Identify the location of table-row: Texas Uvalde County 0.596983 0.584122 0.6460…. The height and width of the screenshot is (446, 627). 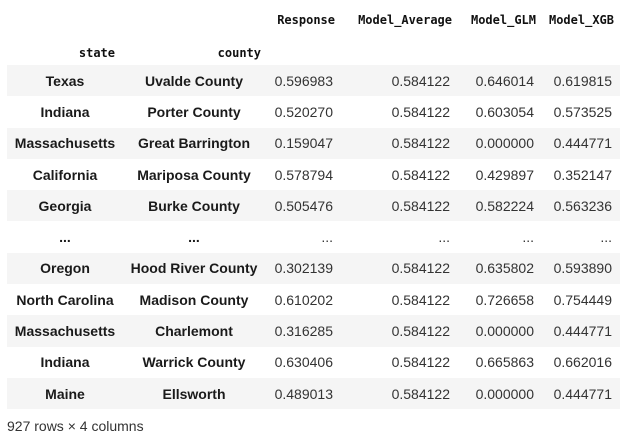
(313, 81).